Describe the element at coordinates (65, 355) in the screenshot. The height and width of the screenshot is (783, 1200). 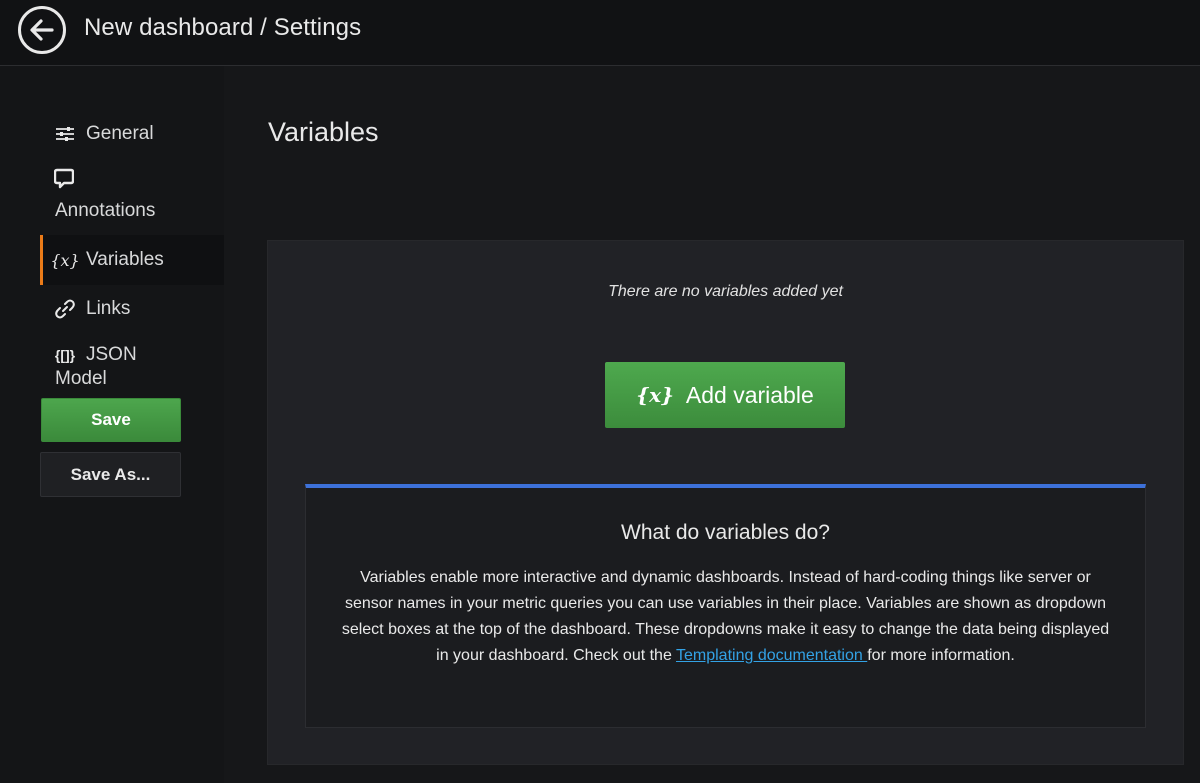
I see `json-icon: {[]}` at that location.